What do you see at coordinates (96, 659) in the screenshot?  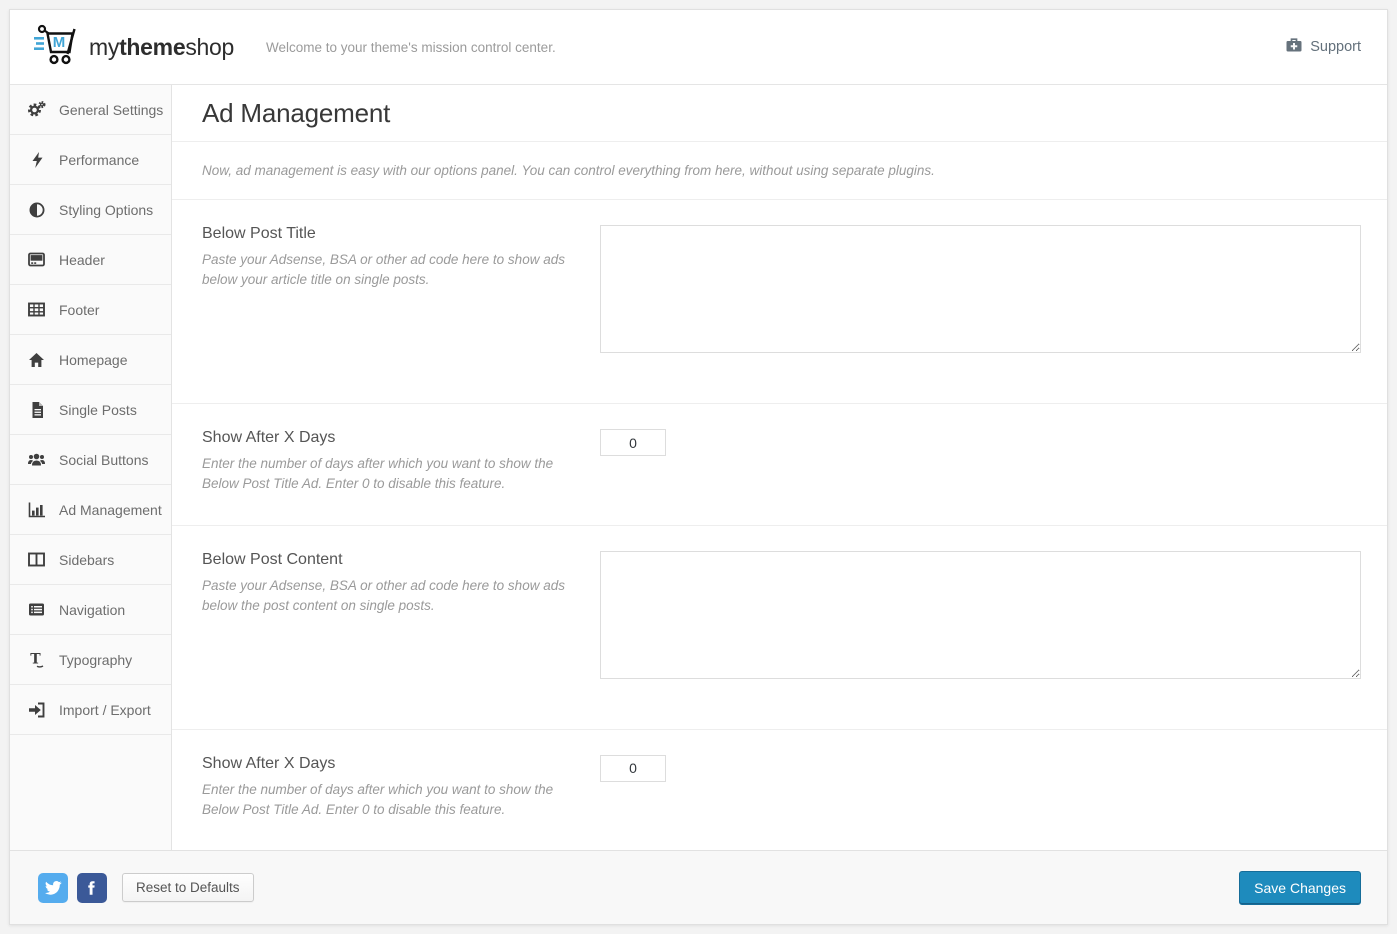 I see `sidebar-item-label: Typography` at bounding box center [96, 659].